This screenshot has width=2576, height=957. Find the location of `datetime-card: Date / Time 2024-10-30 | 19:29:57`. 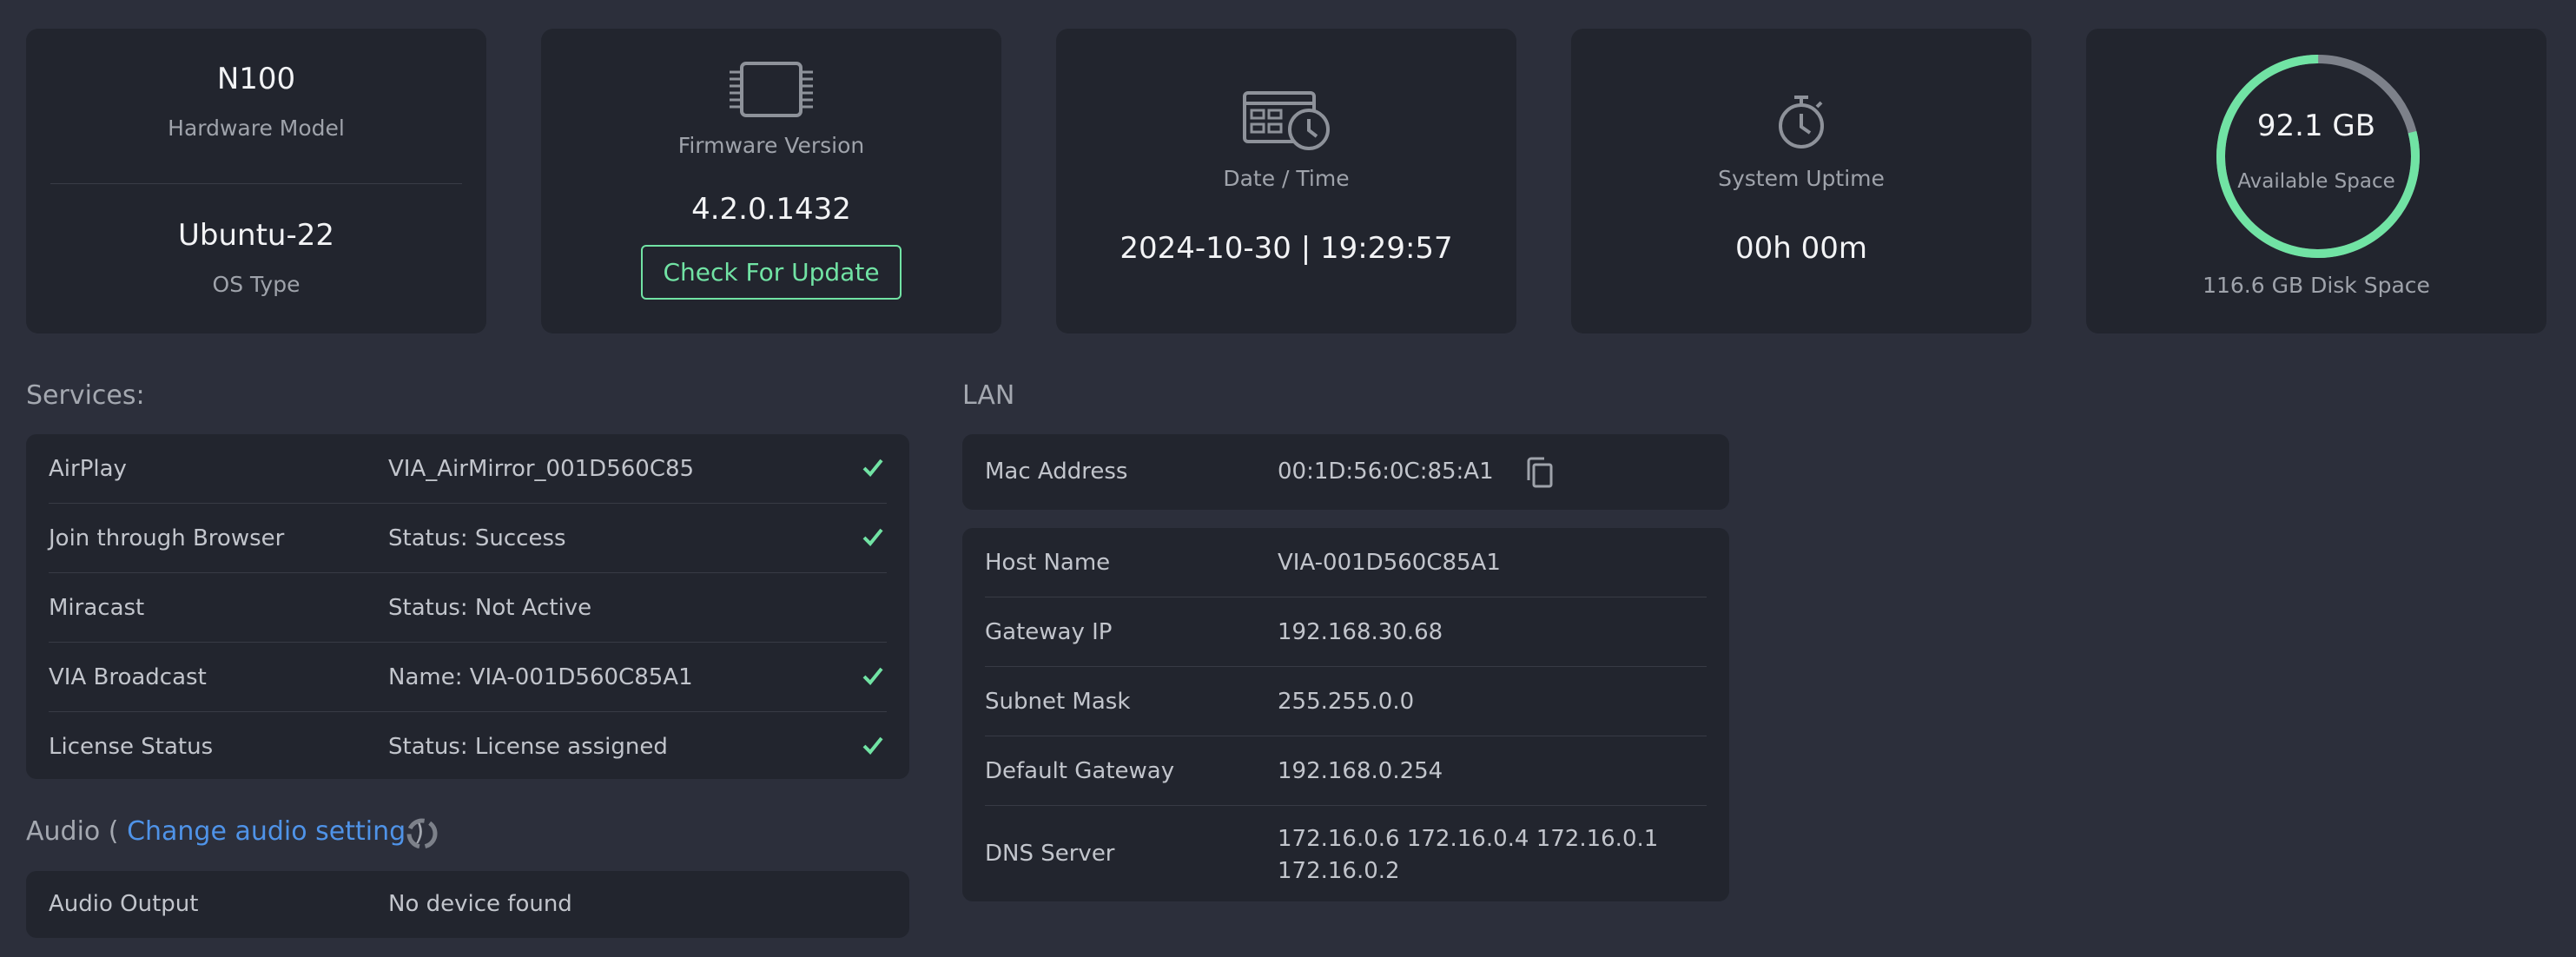

datetime-card: Date / Time 2024-10-30 | 19:29:57 is located at coordinates (1286, 181).